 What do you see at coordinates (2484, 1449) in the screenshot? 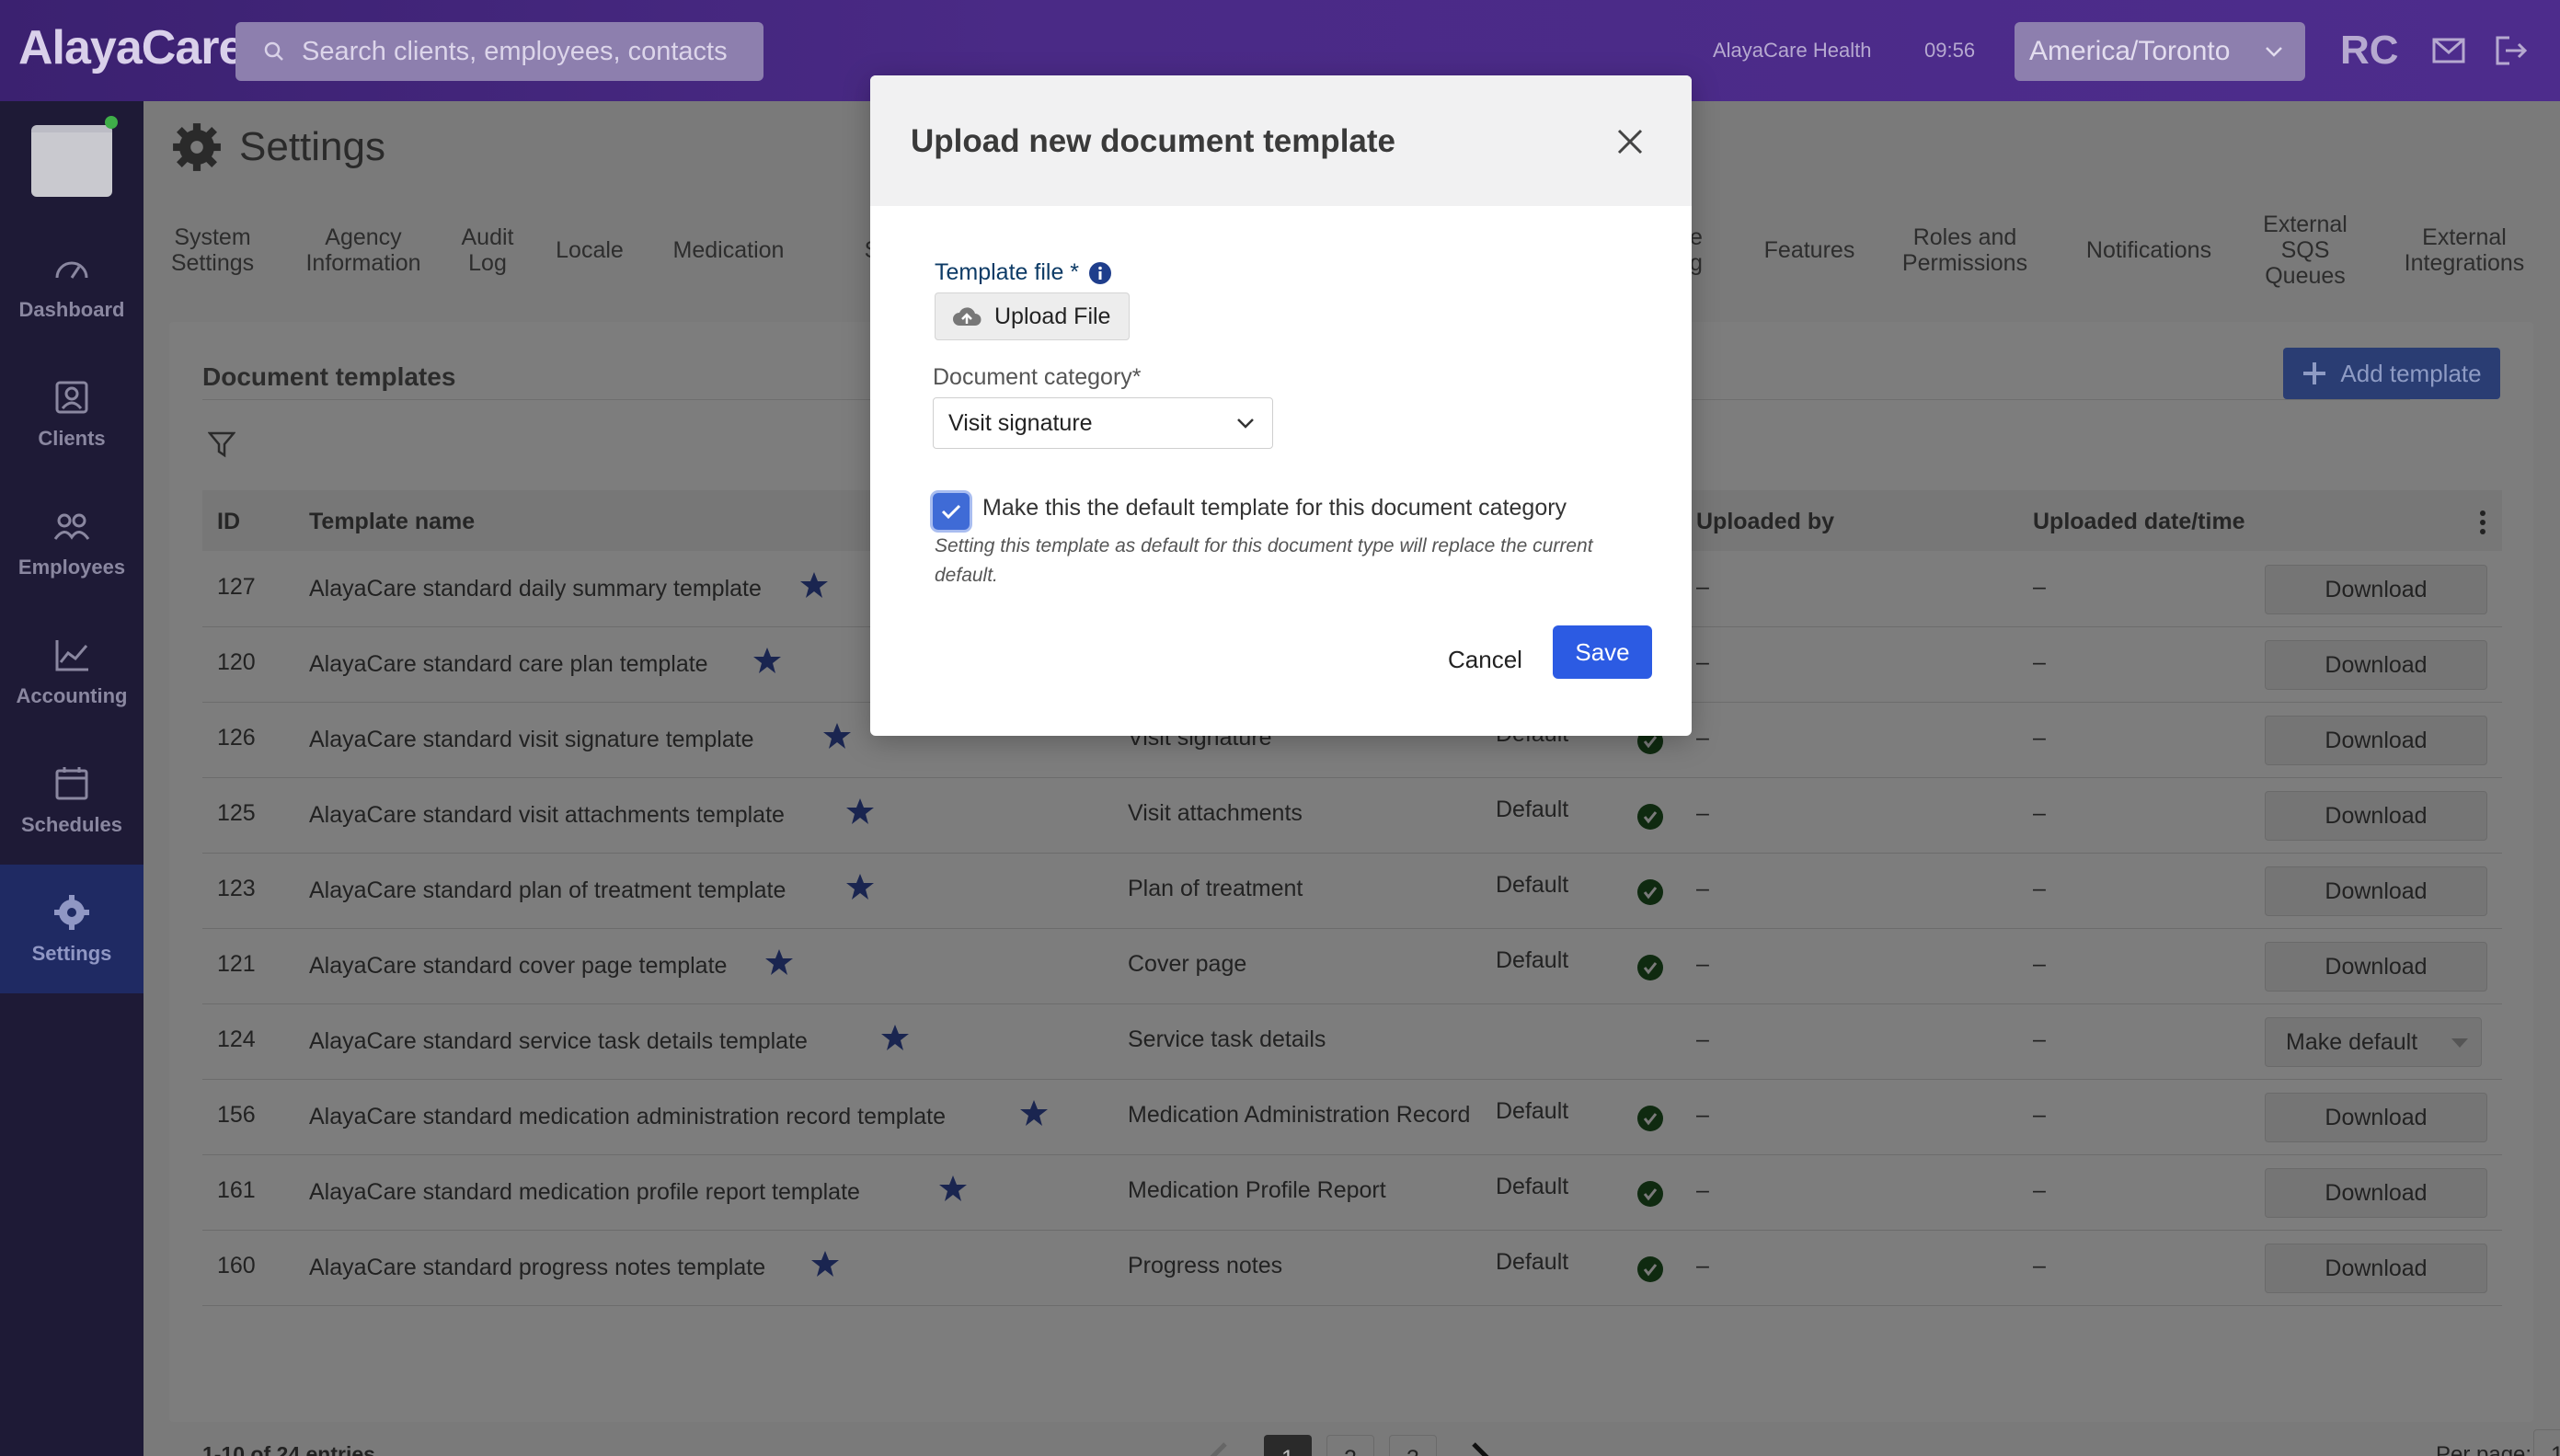
I see `per-page-label: Per page:` at bounding box center [2484, 1449].